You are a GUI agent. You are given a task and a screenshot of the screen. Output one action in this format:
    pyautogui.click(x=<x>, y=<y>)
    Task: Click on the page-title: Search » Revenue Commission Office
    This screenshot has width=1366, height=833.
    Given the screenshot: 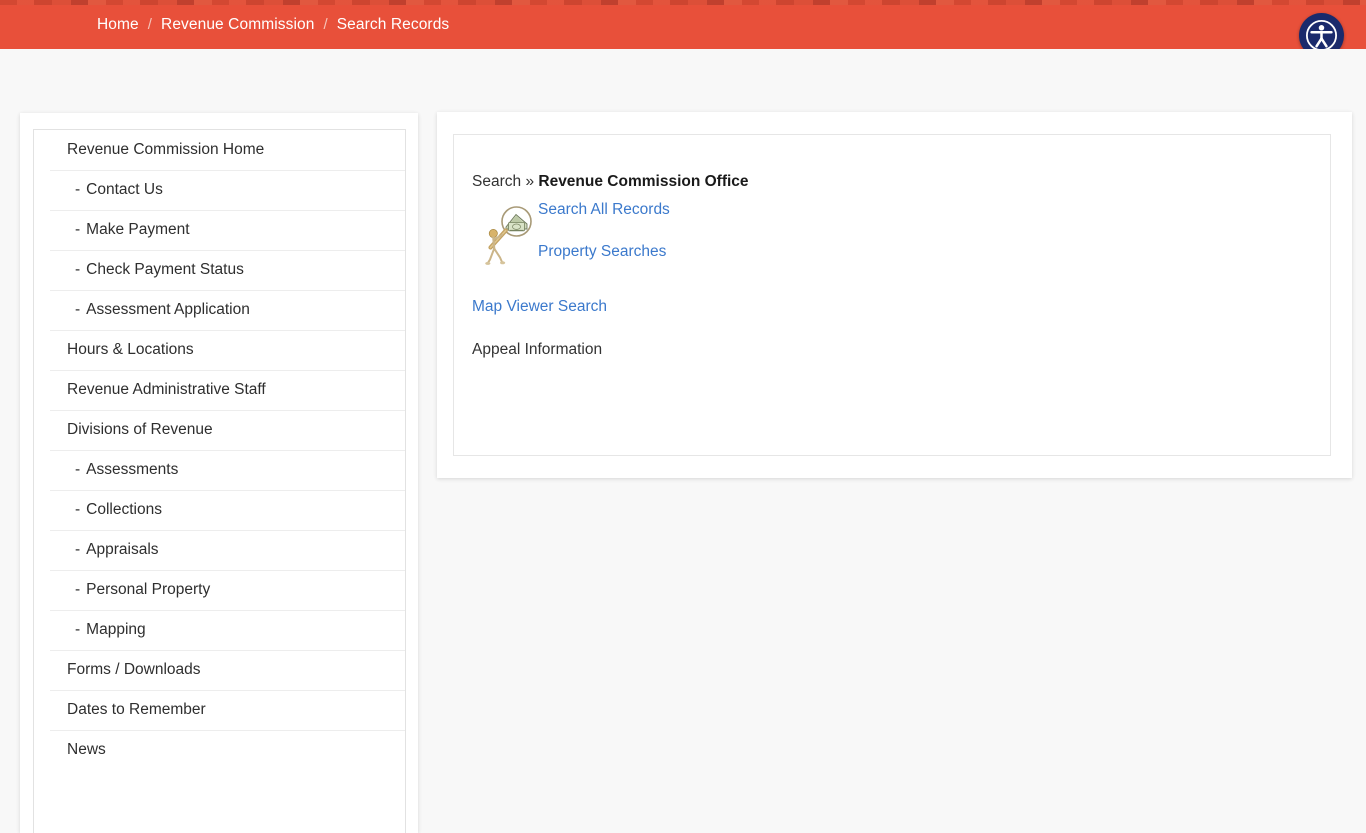 What is the action you would take?
    pyautogui.click(x=892, y=182)
    